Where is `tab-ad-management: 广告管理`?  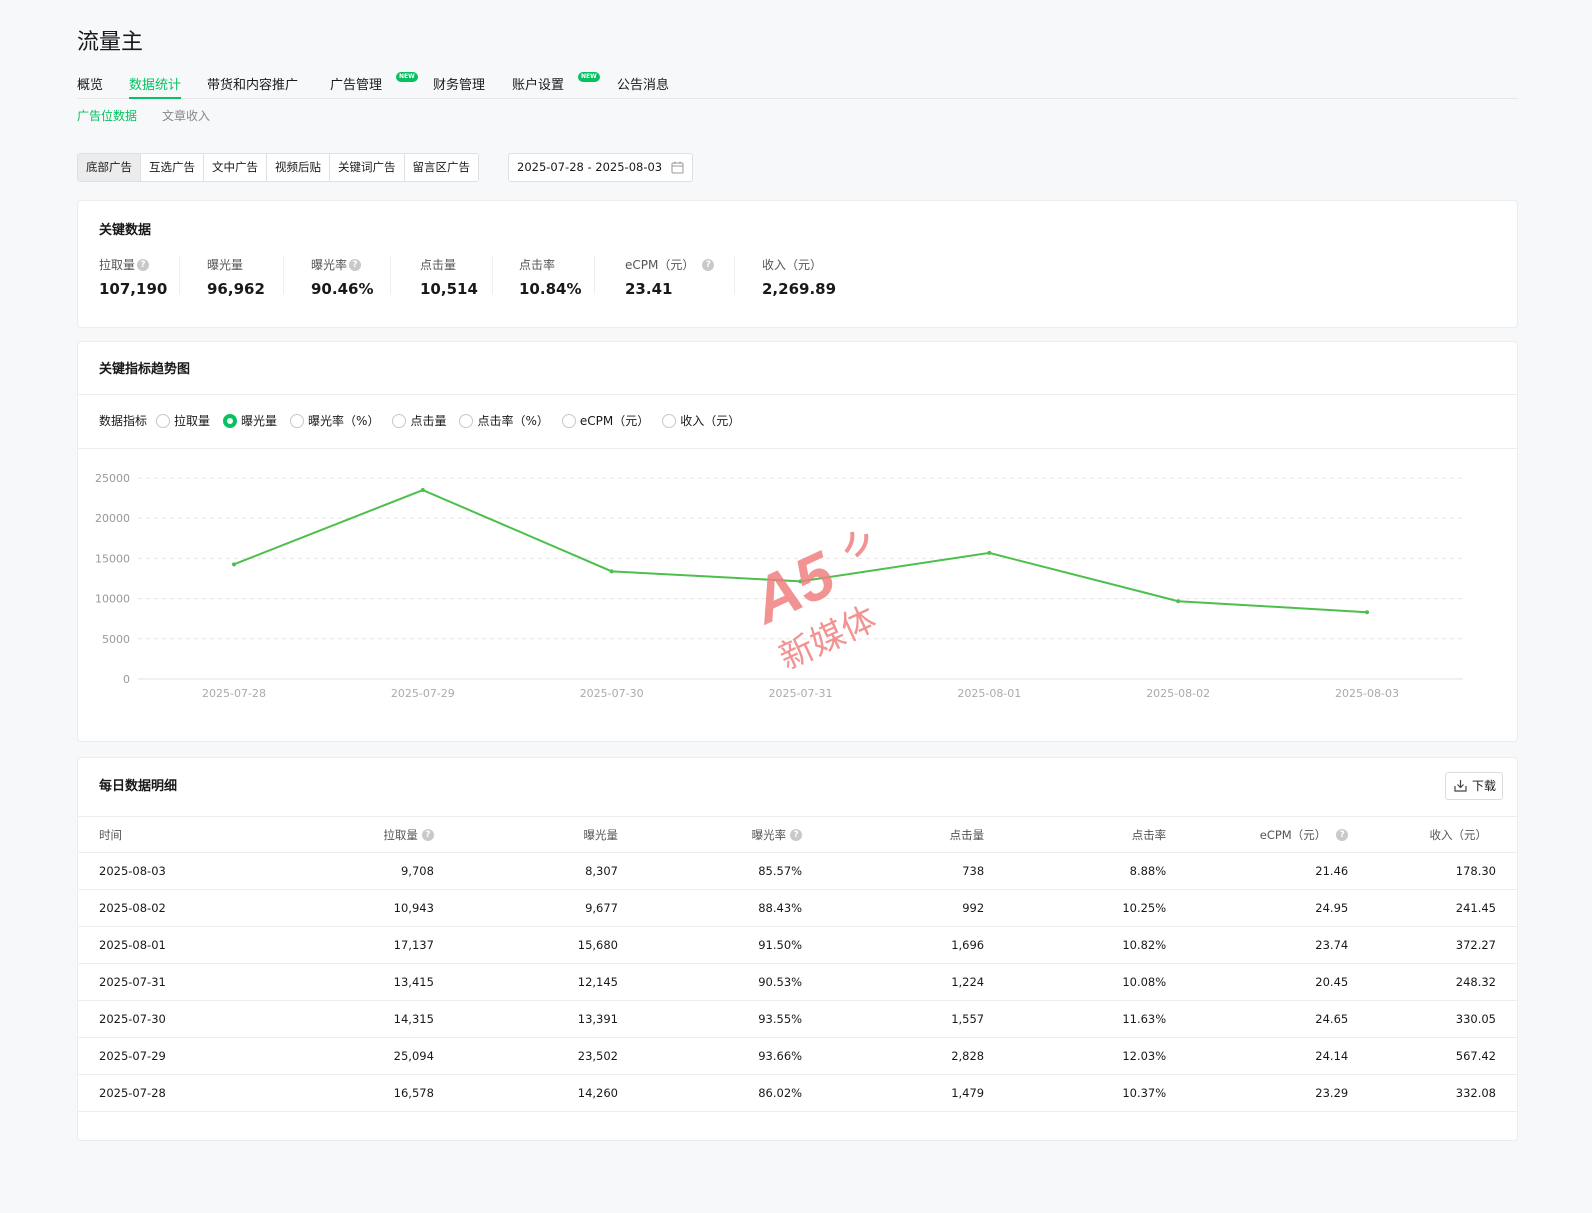
tab-ad-management: 广告管理 is located at coordinates (356, 86).